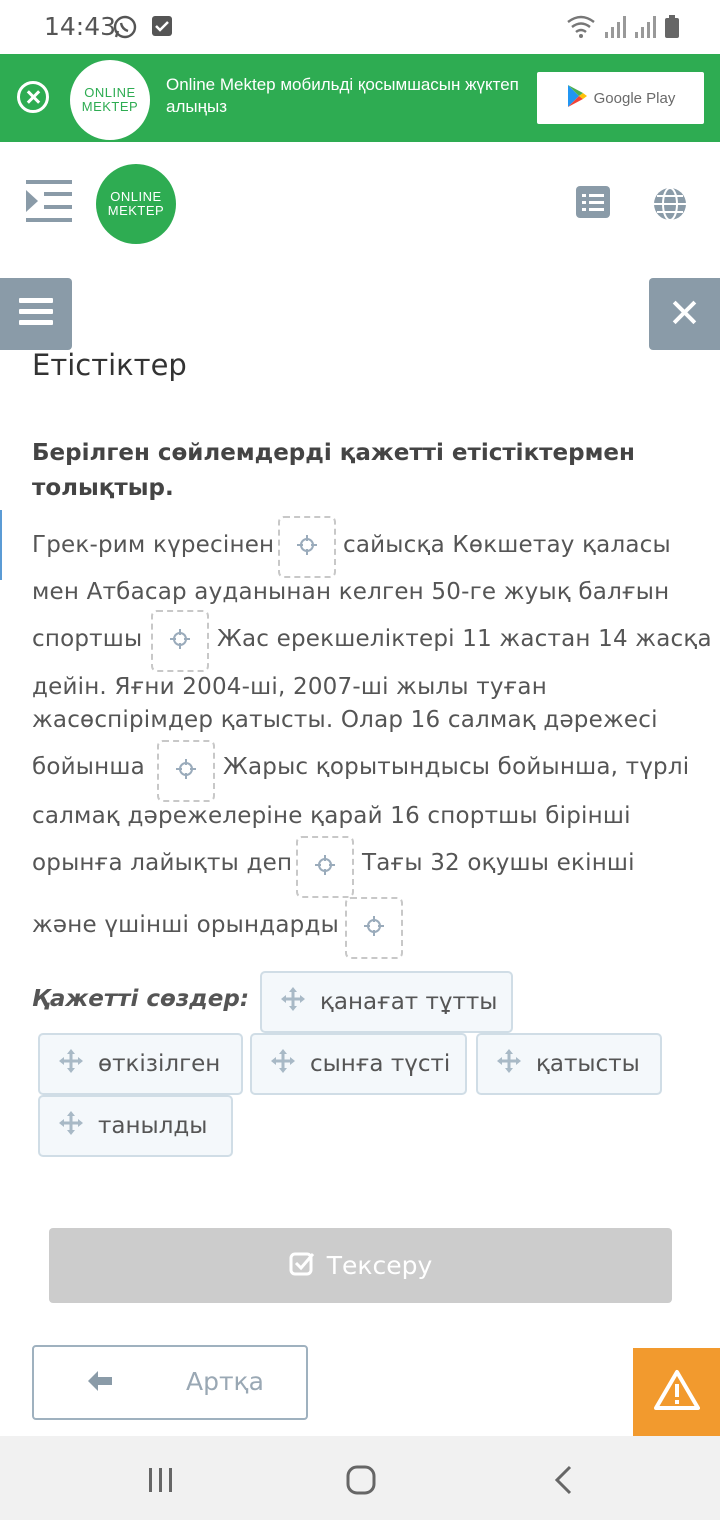  I want to click on banner-close-icon, so click(33, 97).